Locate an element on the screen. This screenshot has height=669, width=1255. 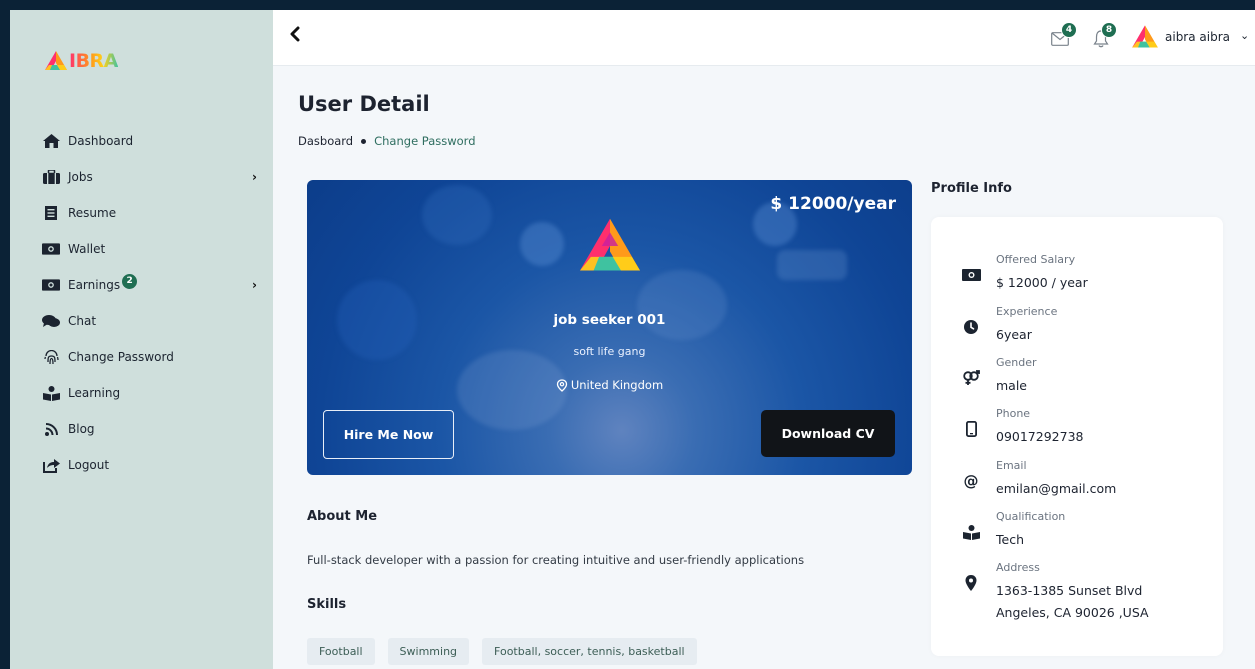
profile-value: emilan@gmail.com is located at coordinates (1056, 488).